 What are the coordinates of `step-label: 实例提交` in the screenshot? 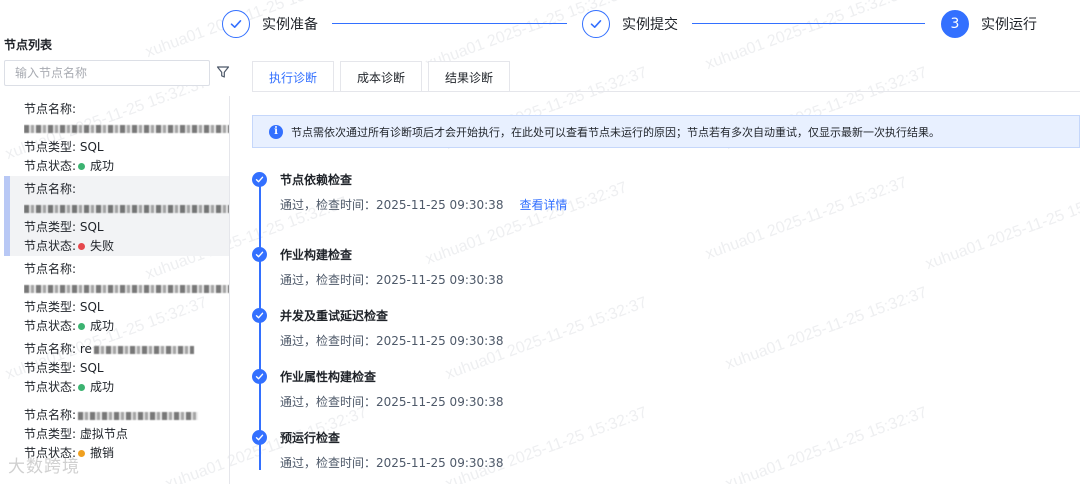 It's located at (650, 25).